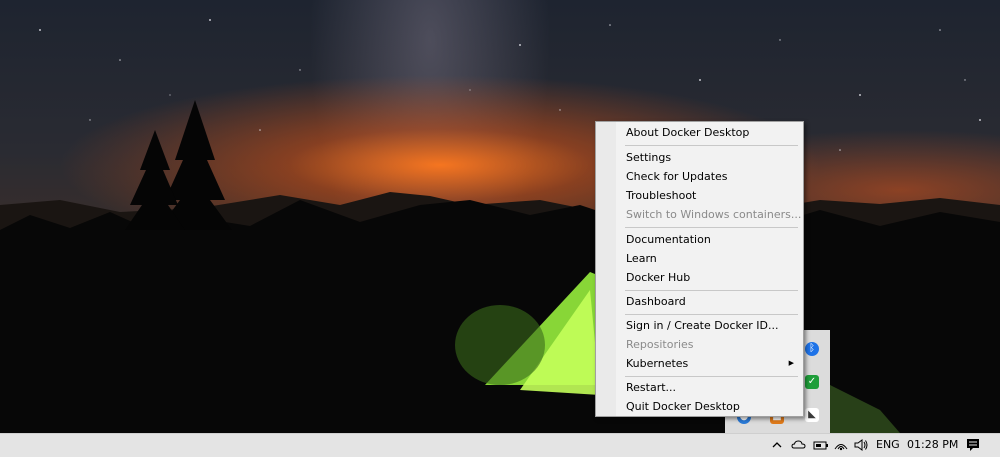  What do you see at coordinates (699, 157) in the screenshot?
I see `menu-item-settings: Settings` at bounding box center [699, 157].